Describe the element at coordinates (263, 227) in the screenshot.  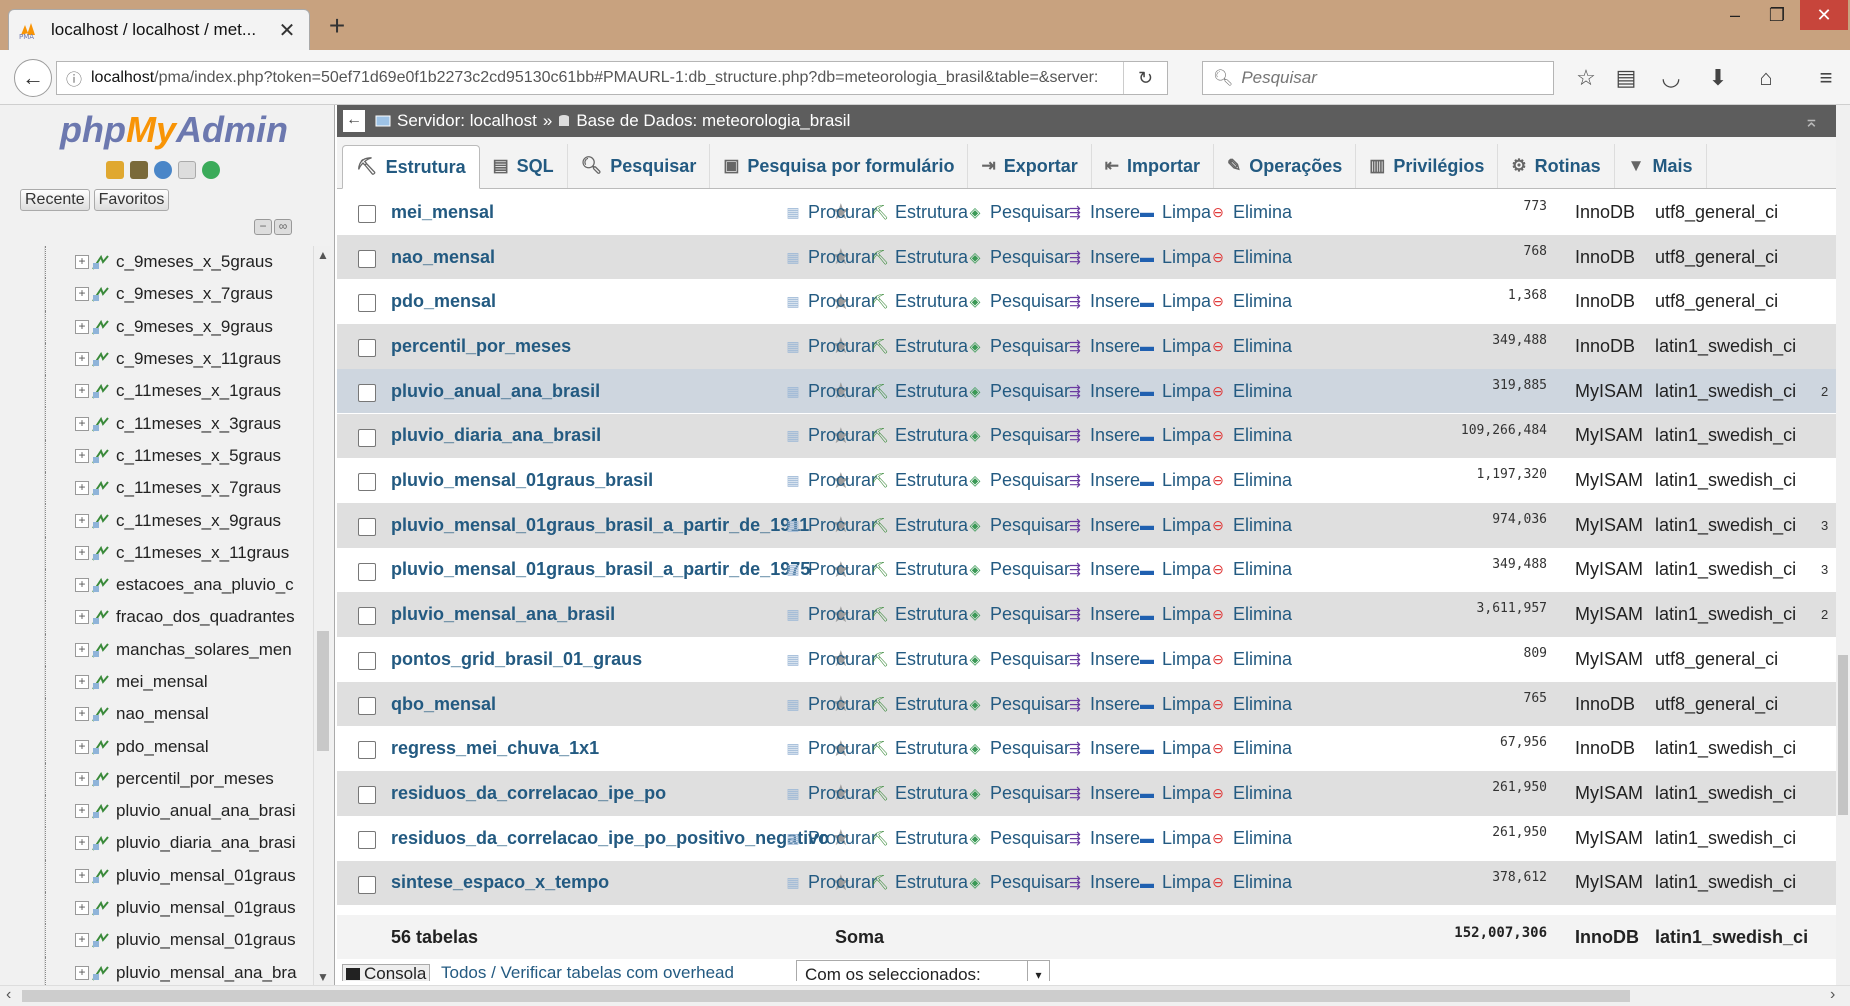
I see `collapse-all-icon: −` at that location.